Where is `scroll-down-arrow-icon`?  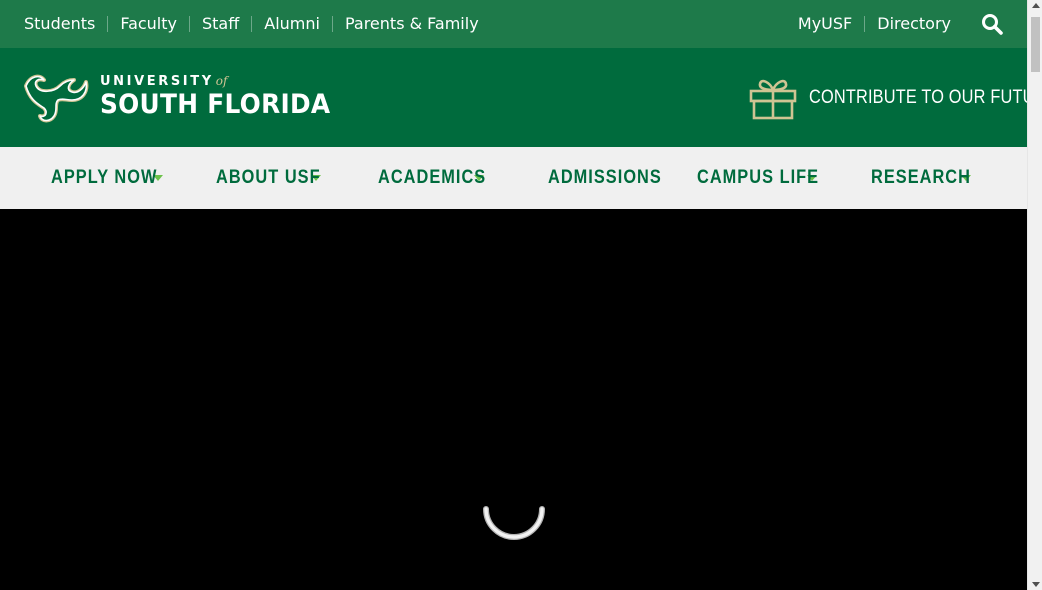
scroll-down-arrow-icon is located at coordinates (1036, 584).